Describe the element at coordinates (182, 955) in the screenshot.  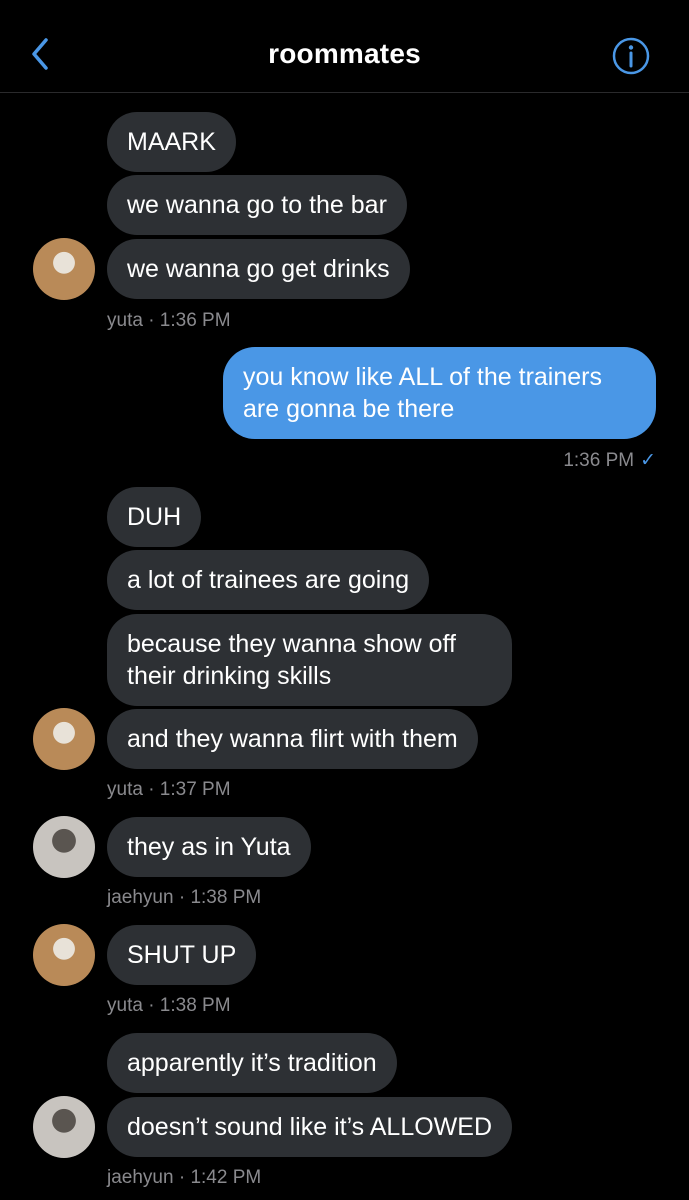
I see `message-bubble: SHUT UP` at that location.